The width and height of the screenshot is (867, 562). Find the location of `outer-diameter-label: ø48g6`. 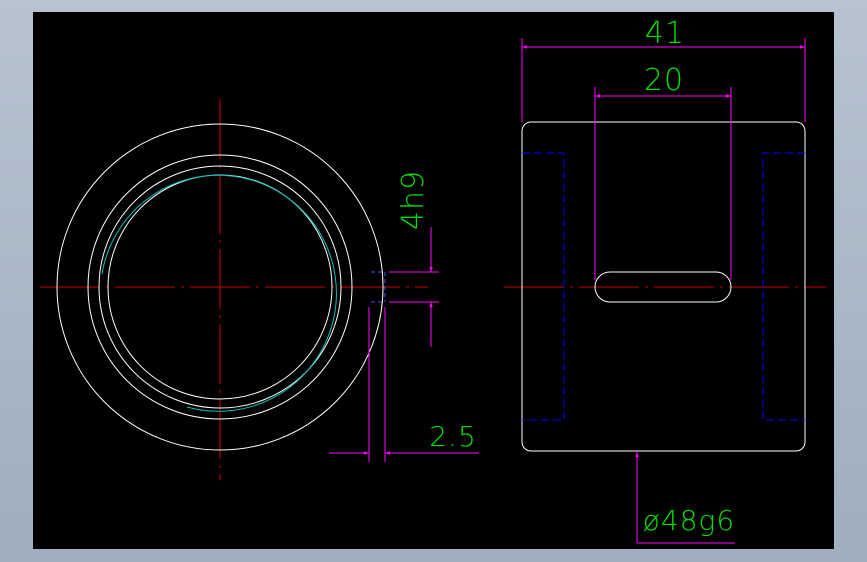

outer-diameter-label: ø48g6 is located at coordinates (689, 520).